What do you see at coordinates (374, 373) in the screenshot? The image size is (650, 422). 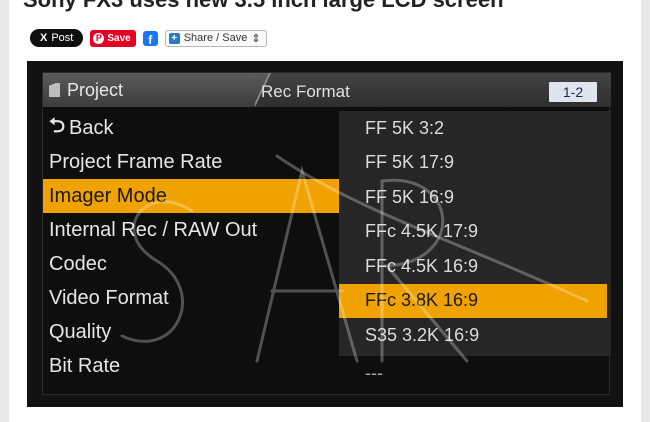 I see `bit-rate-value: ---` at bounding box center [374, 373].